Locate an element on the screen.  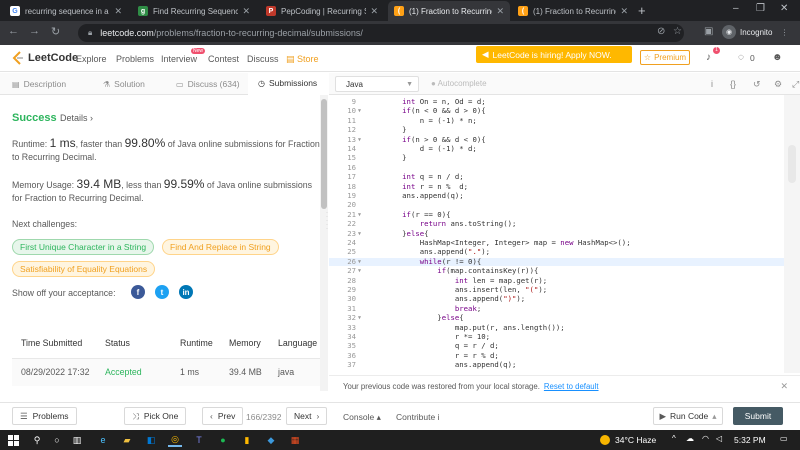
tab-description: ▤ Description is located at coordinates (39, 84).